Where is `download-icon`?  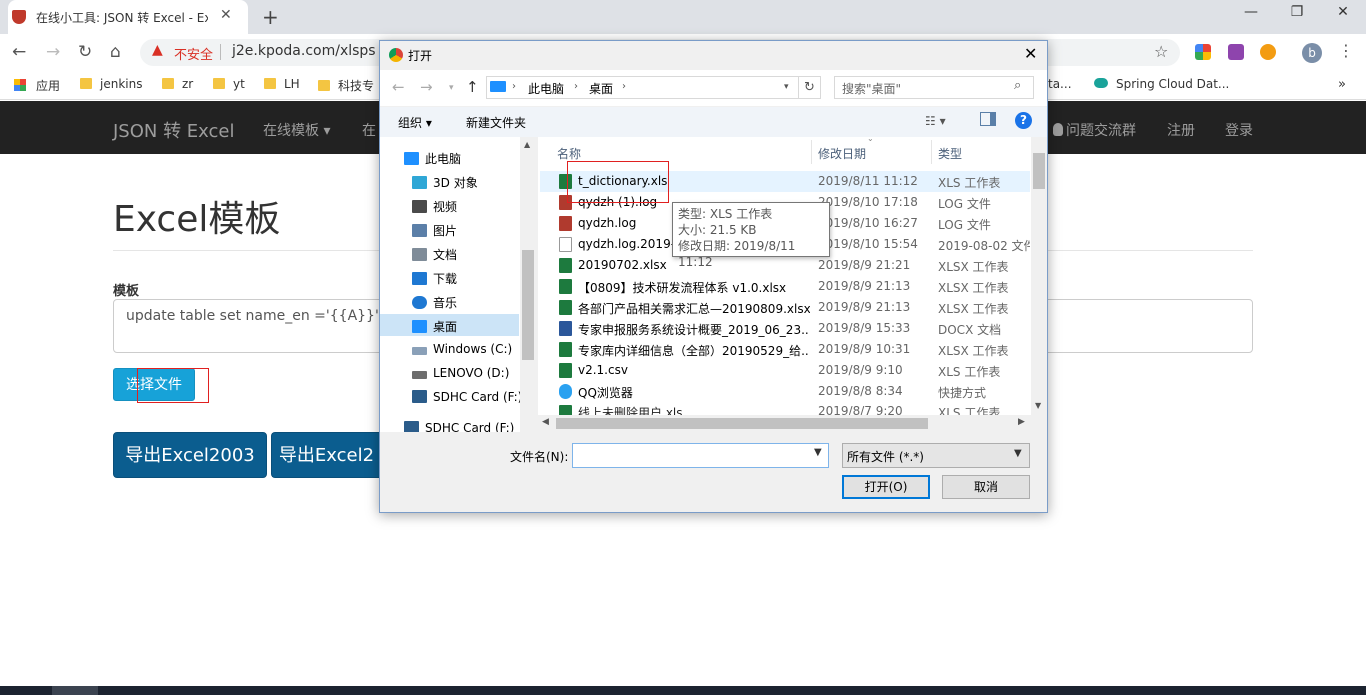
download-icon is located at coordinates (419, 278).